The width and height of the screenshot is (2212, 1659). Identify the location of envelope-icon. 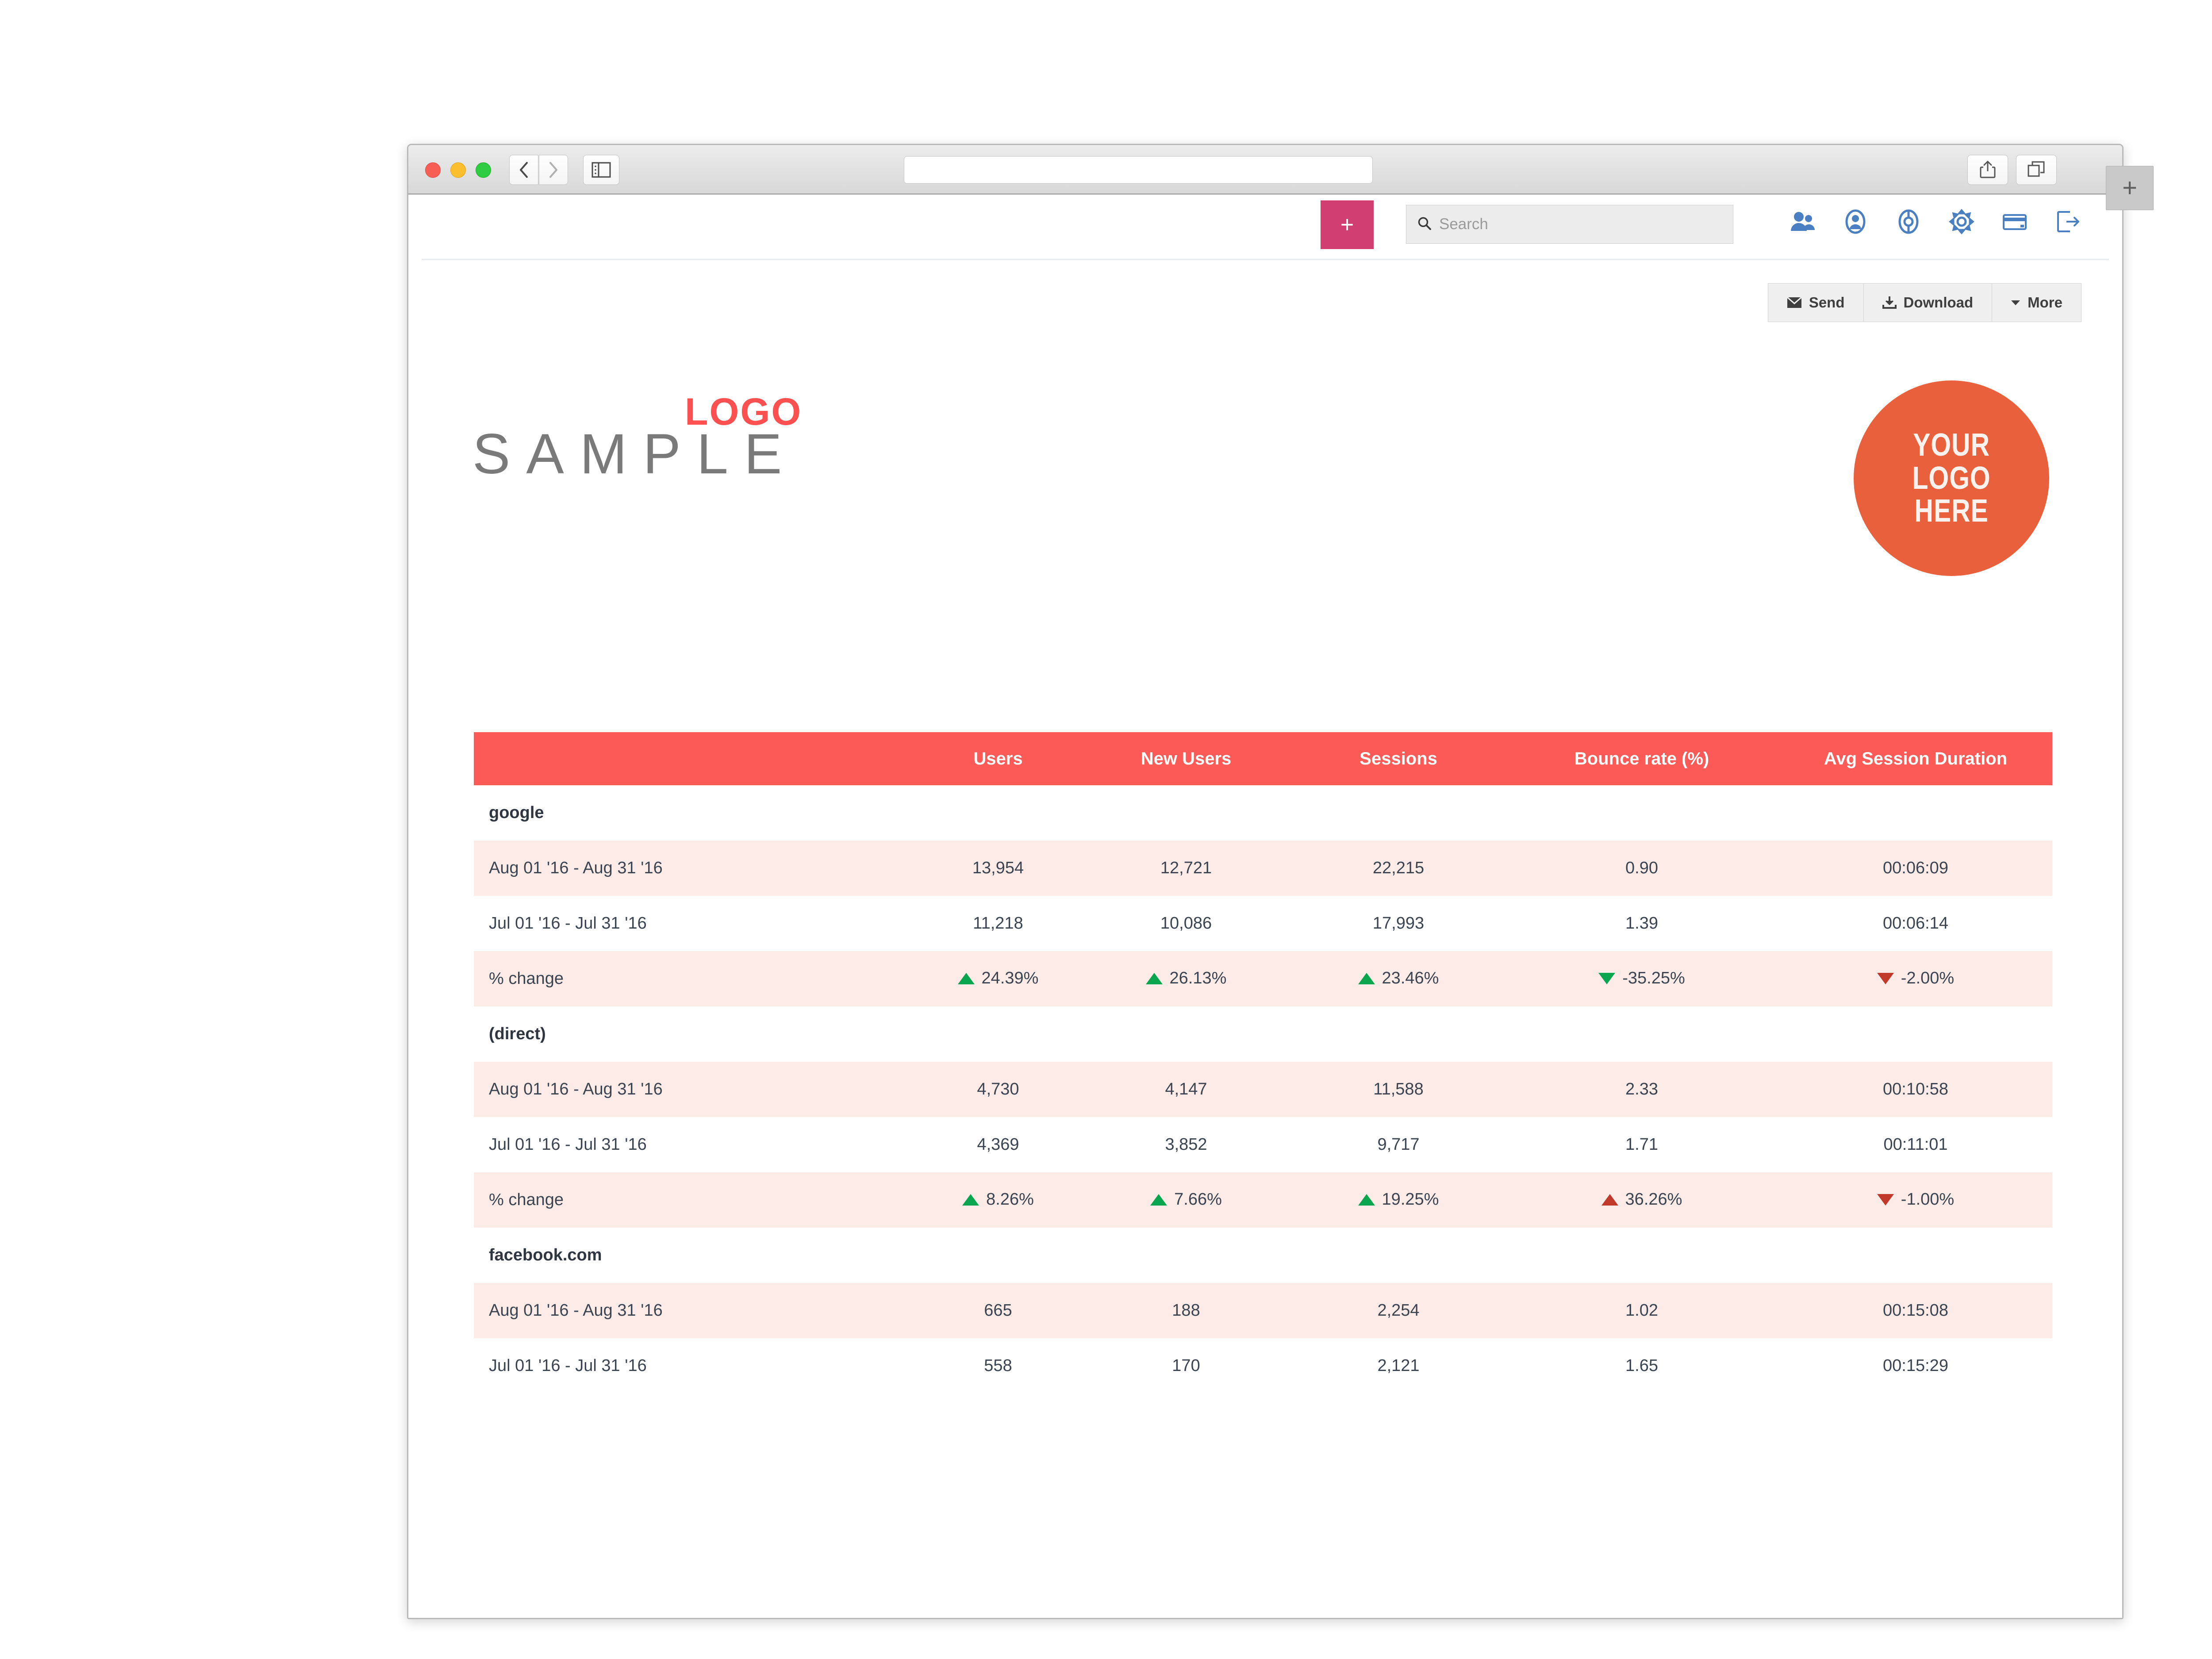
(1794, 303).